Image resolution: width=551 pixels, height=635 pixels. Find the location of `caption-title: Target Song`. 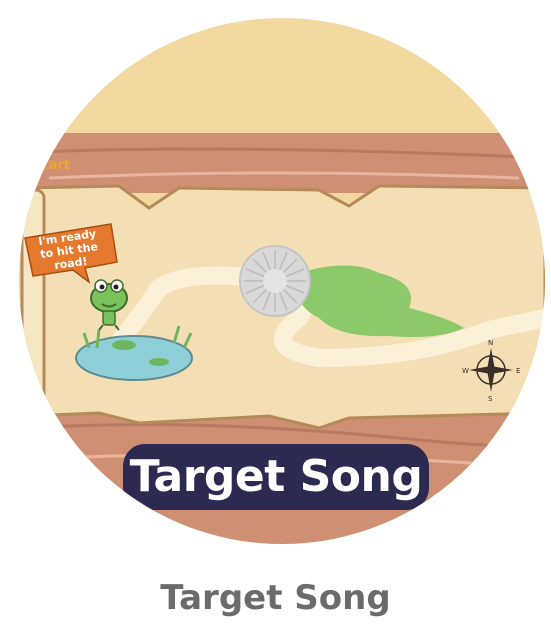

caption-title: Target Song is located at coordinates (275, 598).